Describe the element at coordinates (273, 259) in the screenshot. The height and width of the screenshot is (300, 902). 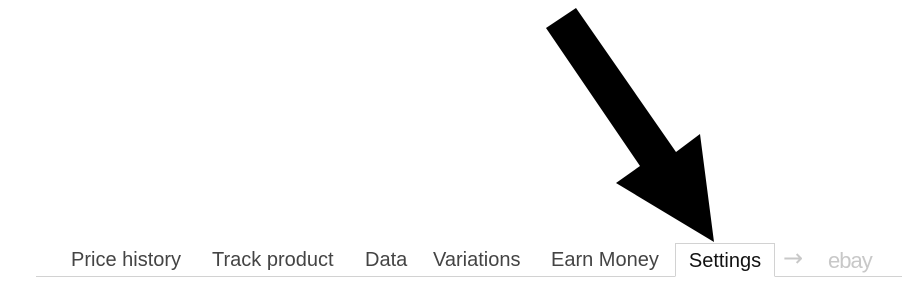
I see `tab-track-product: Track product` at that location.